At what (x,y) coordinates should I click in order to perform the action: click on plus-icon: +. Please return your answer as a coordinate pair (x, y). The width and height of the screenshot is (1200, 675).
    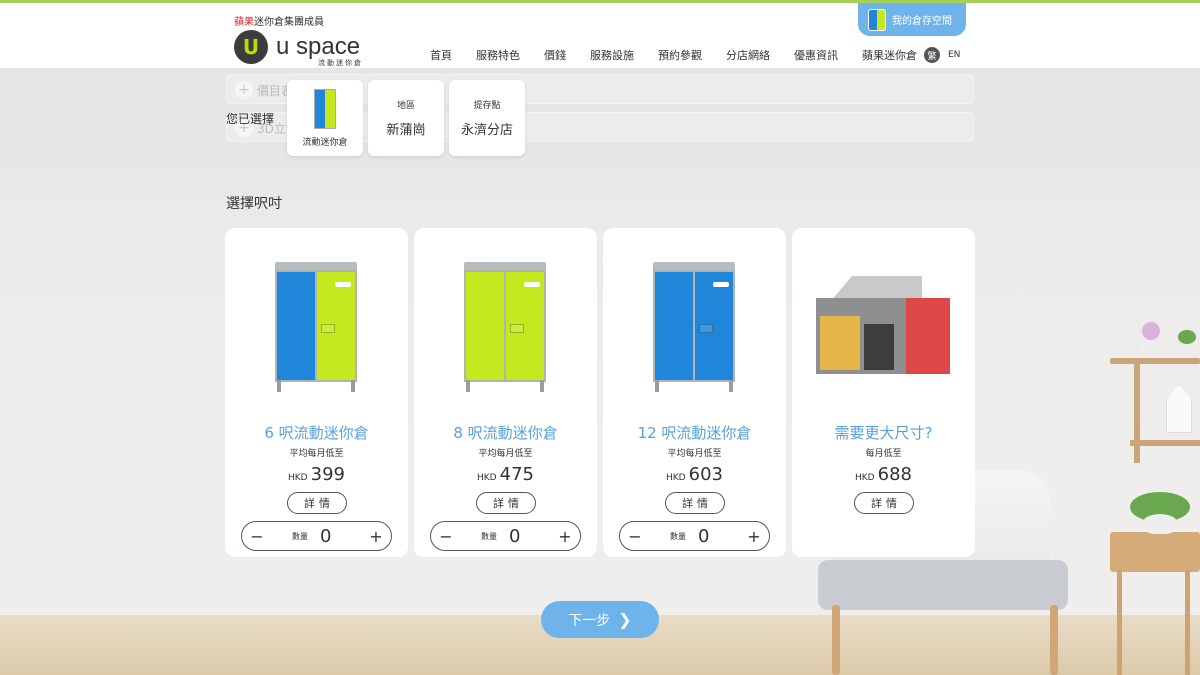
    Looking at the image, I should click on (244, 90).